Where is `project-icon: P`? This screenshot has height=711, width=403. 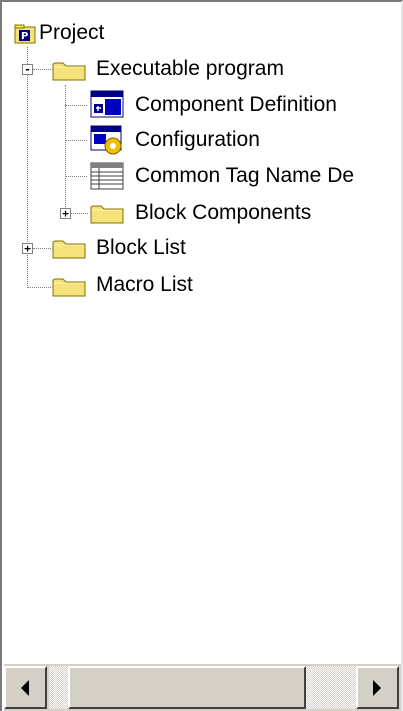 project-icon: P is located at coordinates (25, 34).